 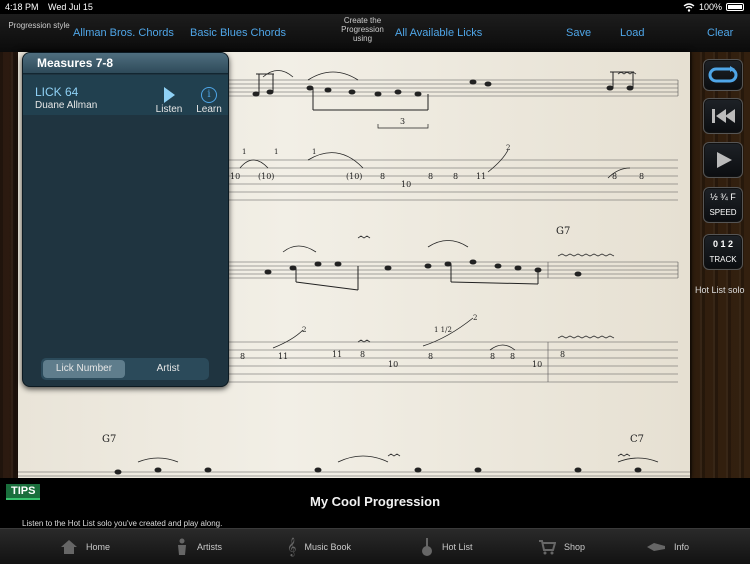 I want to click on loop-icon, so click(x=723, y=74).